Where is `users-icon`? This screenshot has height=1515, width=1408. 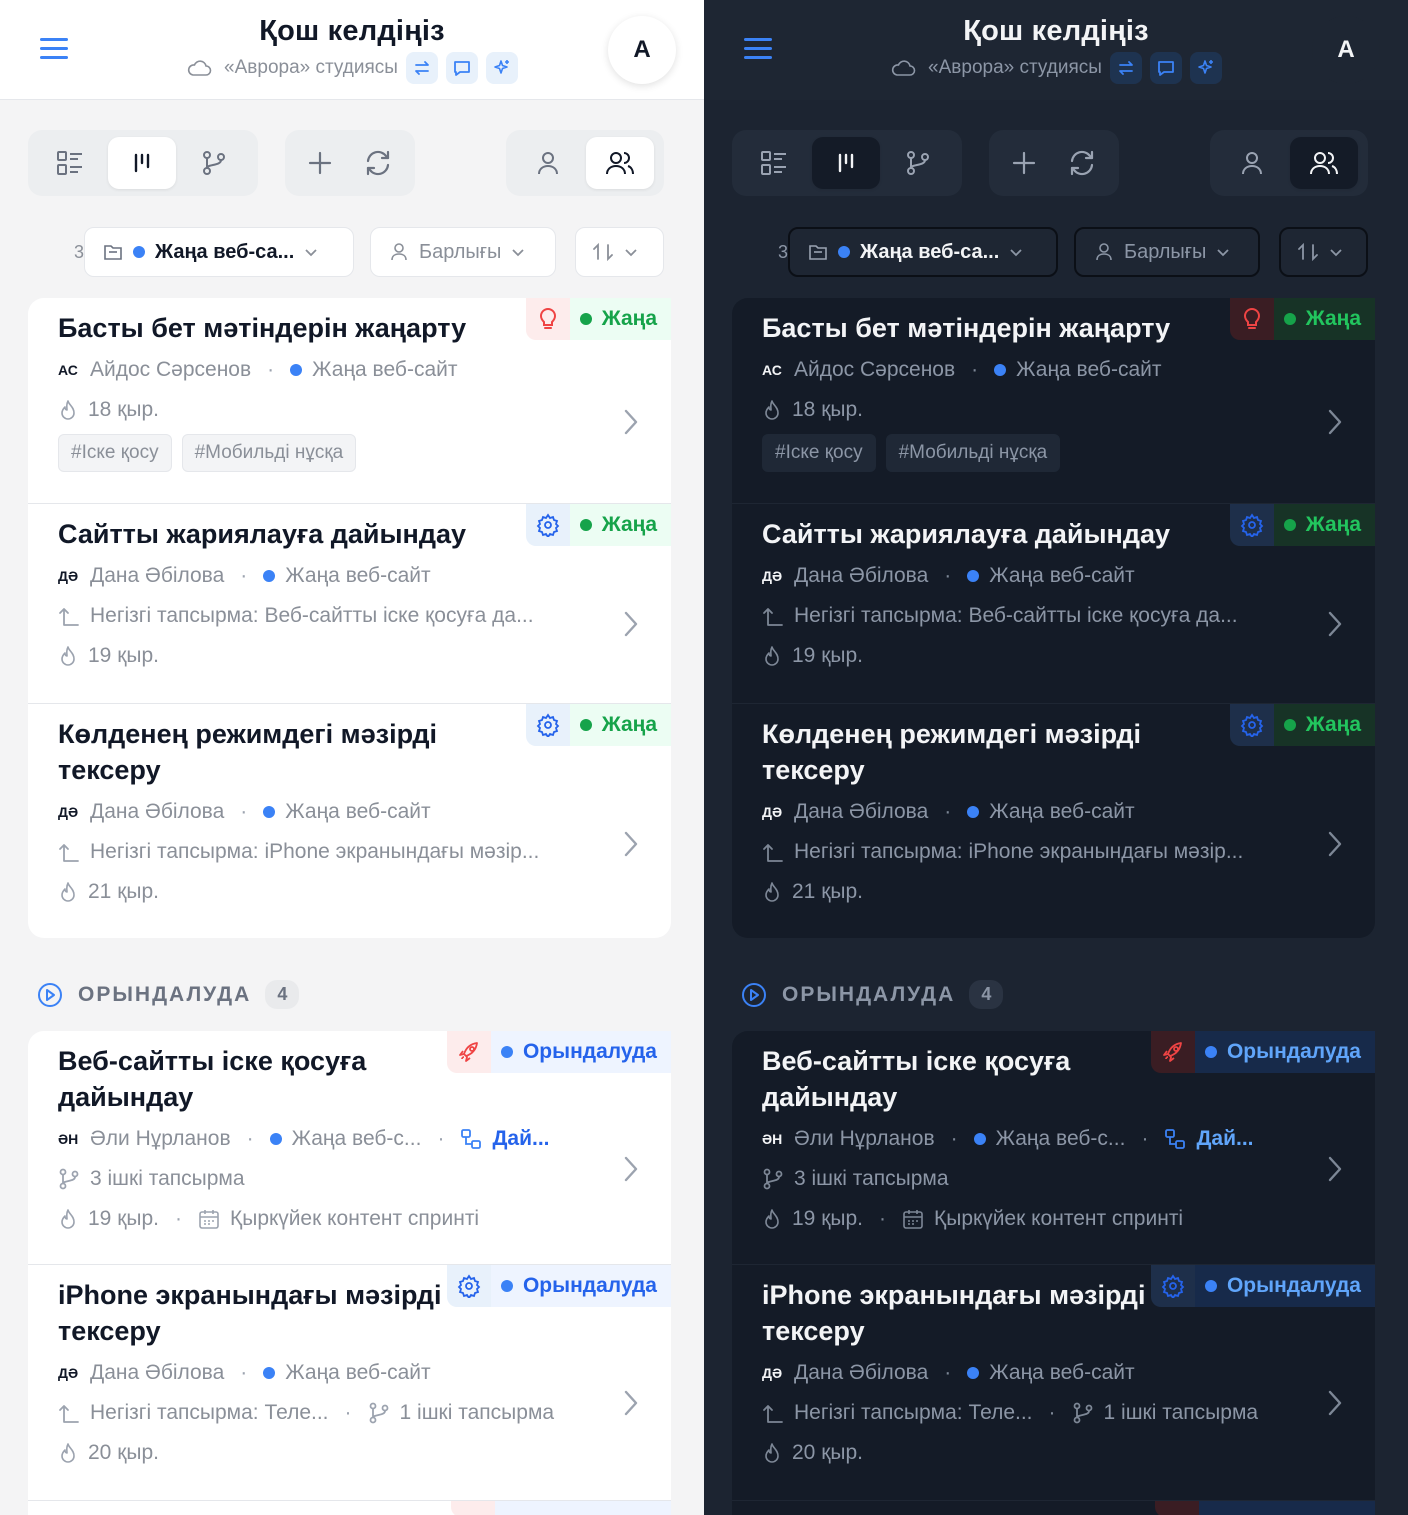
users-icon is located at coordinates (1324, 163).